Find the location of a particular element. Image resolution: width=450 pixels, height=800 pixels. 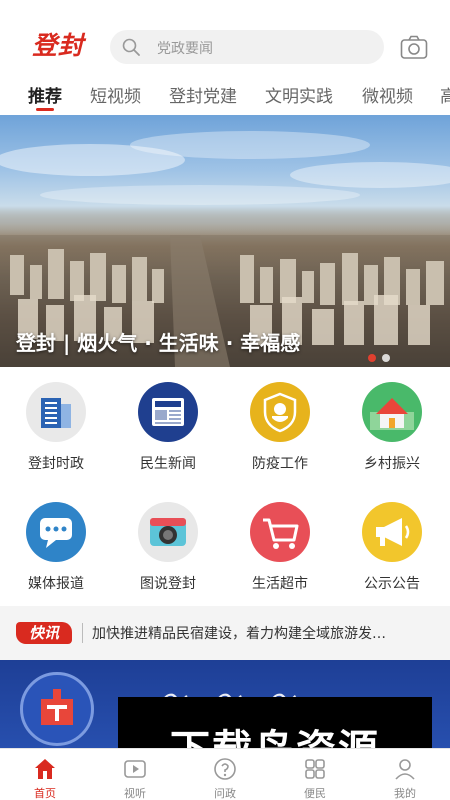

grid-label: 媒体报道 is located at coordinates (56, 584).